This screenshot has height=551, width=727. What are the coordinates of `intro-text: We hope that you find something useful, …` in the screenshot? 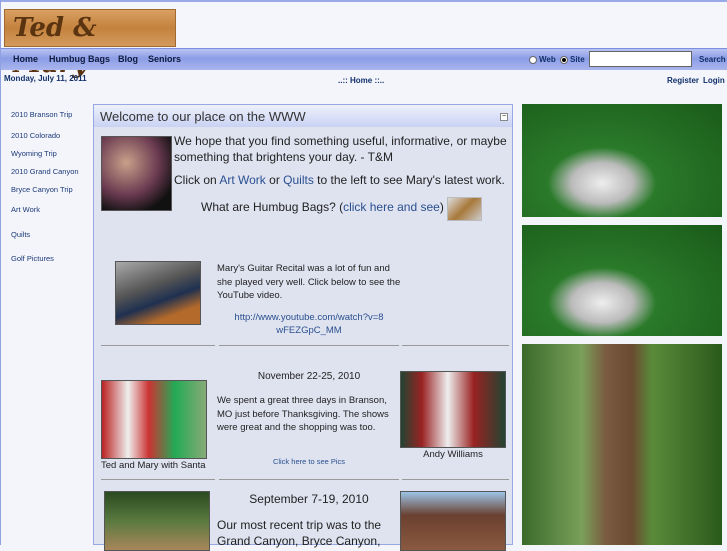 It's located at (340, 149).